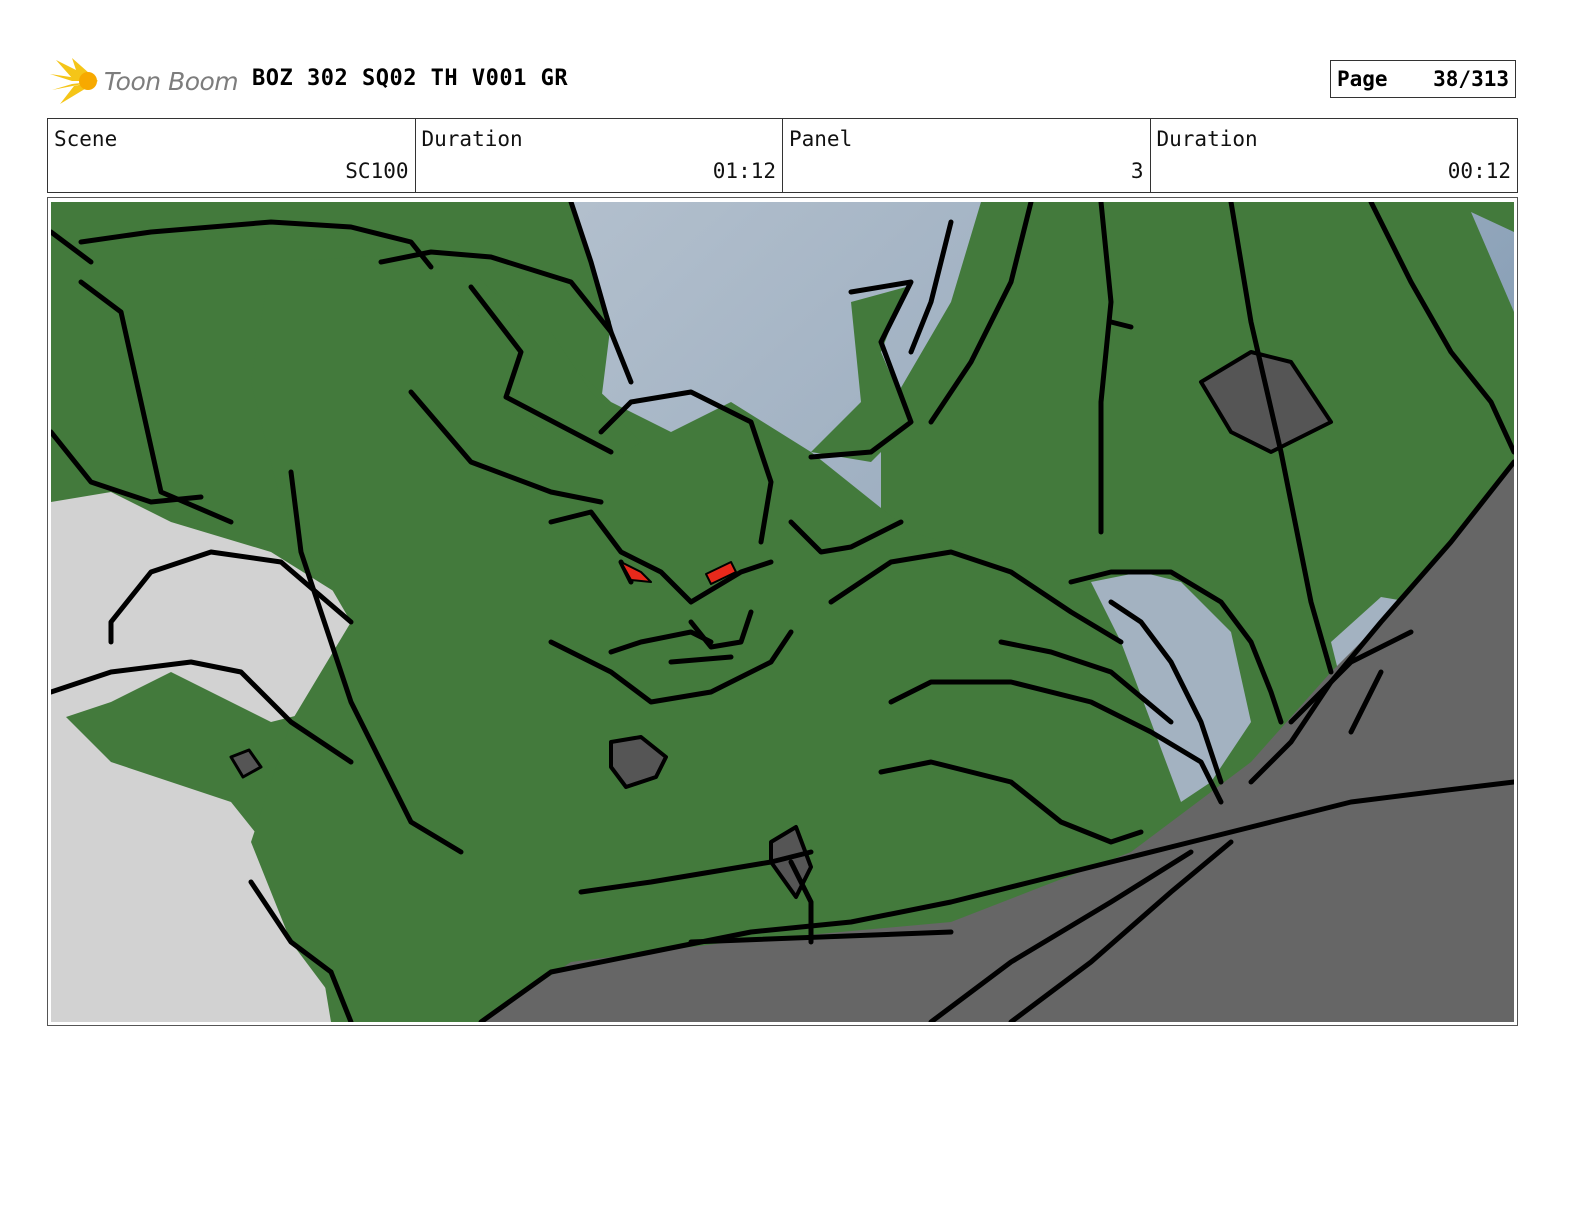 This screenshot has width=1584, height=1224. What do you see at coordinates (472, 139) in the screenshot?
I see `scene-duration-label: Duration` at bounding box center [472, 139].